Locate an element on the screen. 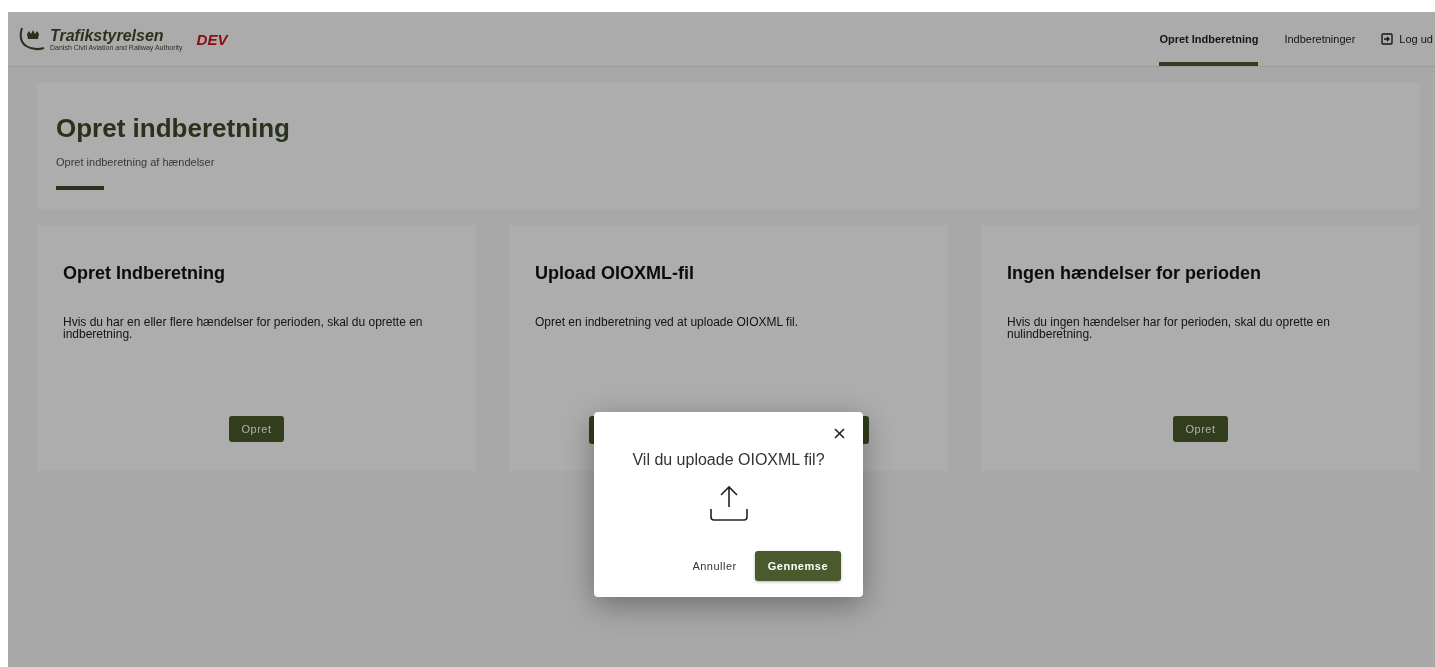  crown-logo-icon is located at coordinates (32, 39).